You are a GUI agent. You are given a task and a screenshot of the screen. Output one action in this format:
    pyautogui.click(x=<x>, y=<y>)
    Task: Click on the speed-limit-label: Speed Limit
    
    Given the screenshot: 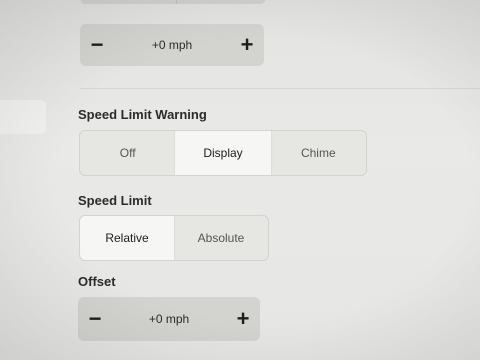 What is the action you would take?
    pyautogui.click(x=115, y=200)
    